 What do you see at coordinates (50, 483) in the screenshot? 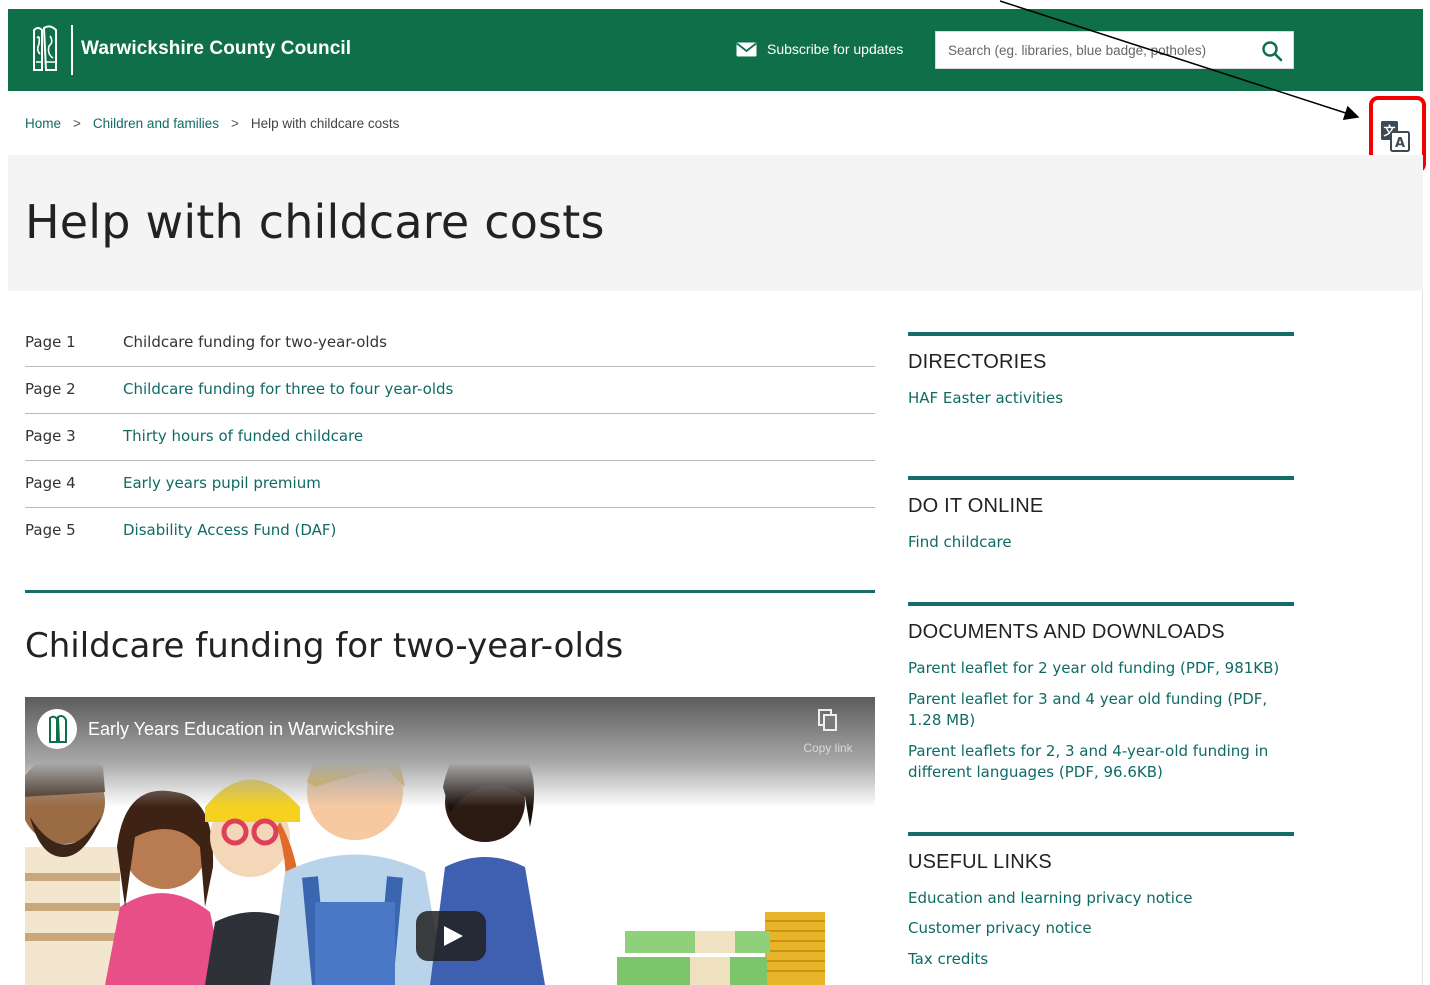
I see `page-number: Page 4` at bounding box center [50, 483].